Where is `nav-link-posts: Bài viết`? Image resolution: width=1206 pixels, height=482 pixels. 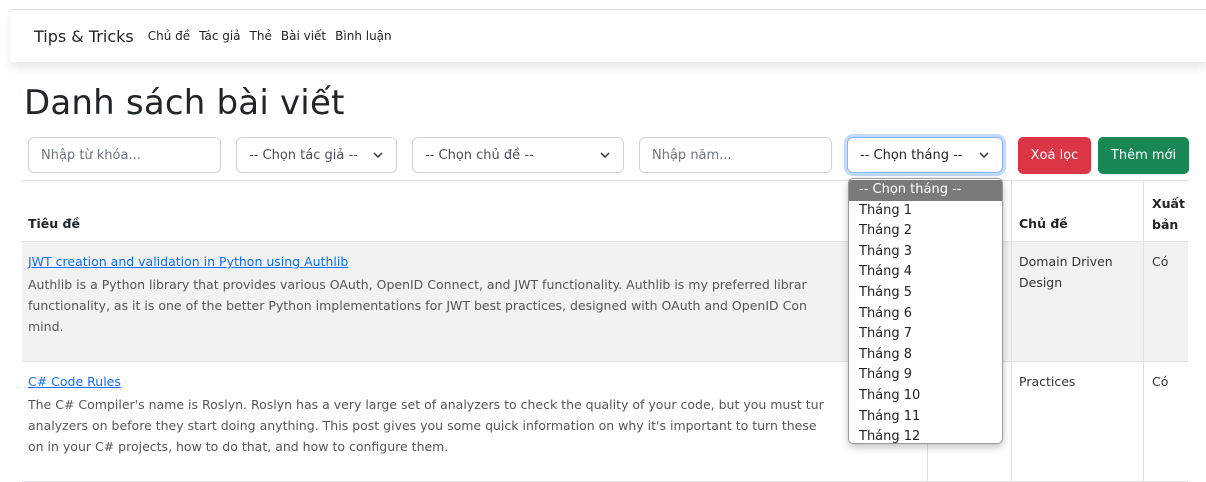 nav-link-posts: Bài viết is located at coordinates (303, 36).